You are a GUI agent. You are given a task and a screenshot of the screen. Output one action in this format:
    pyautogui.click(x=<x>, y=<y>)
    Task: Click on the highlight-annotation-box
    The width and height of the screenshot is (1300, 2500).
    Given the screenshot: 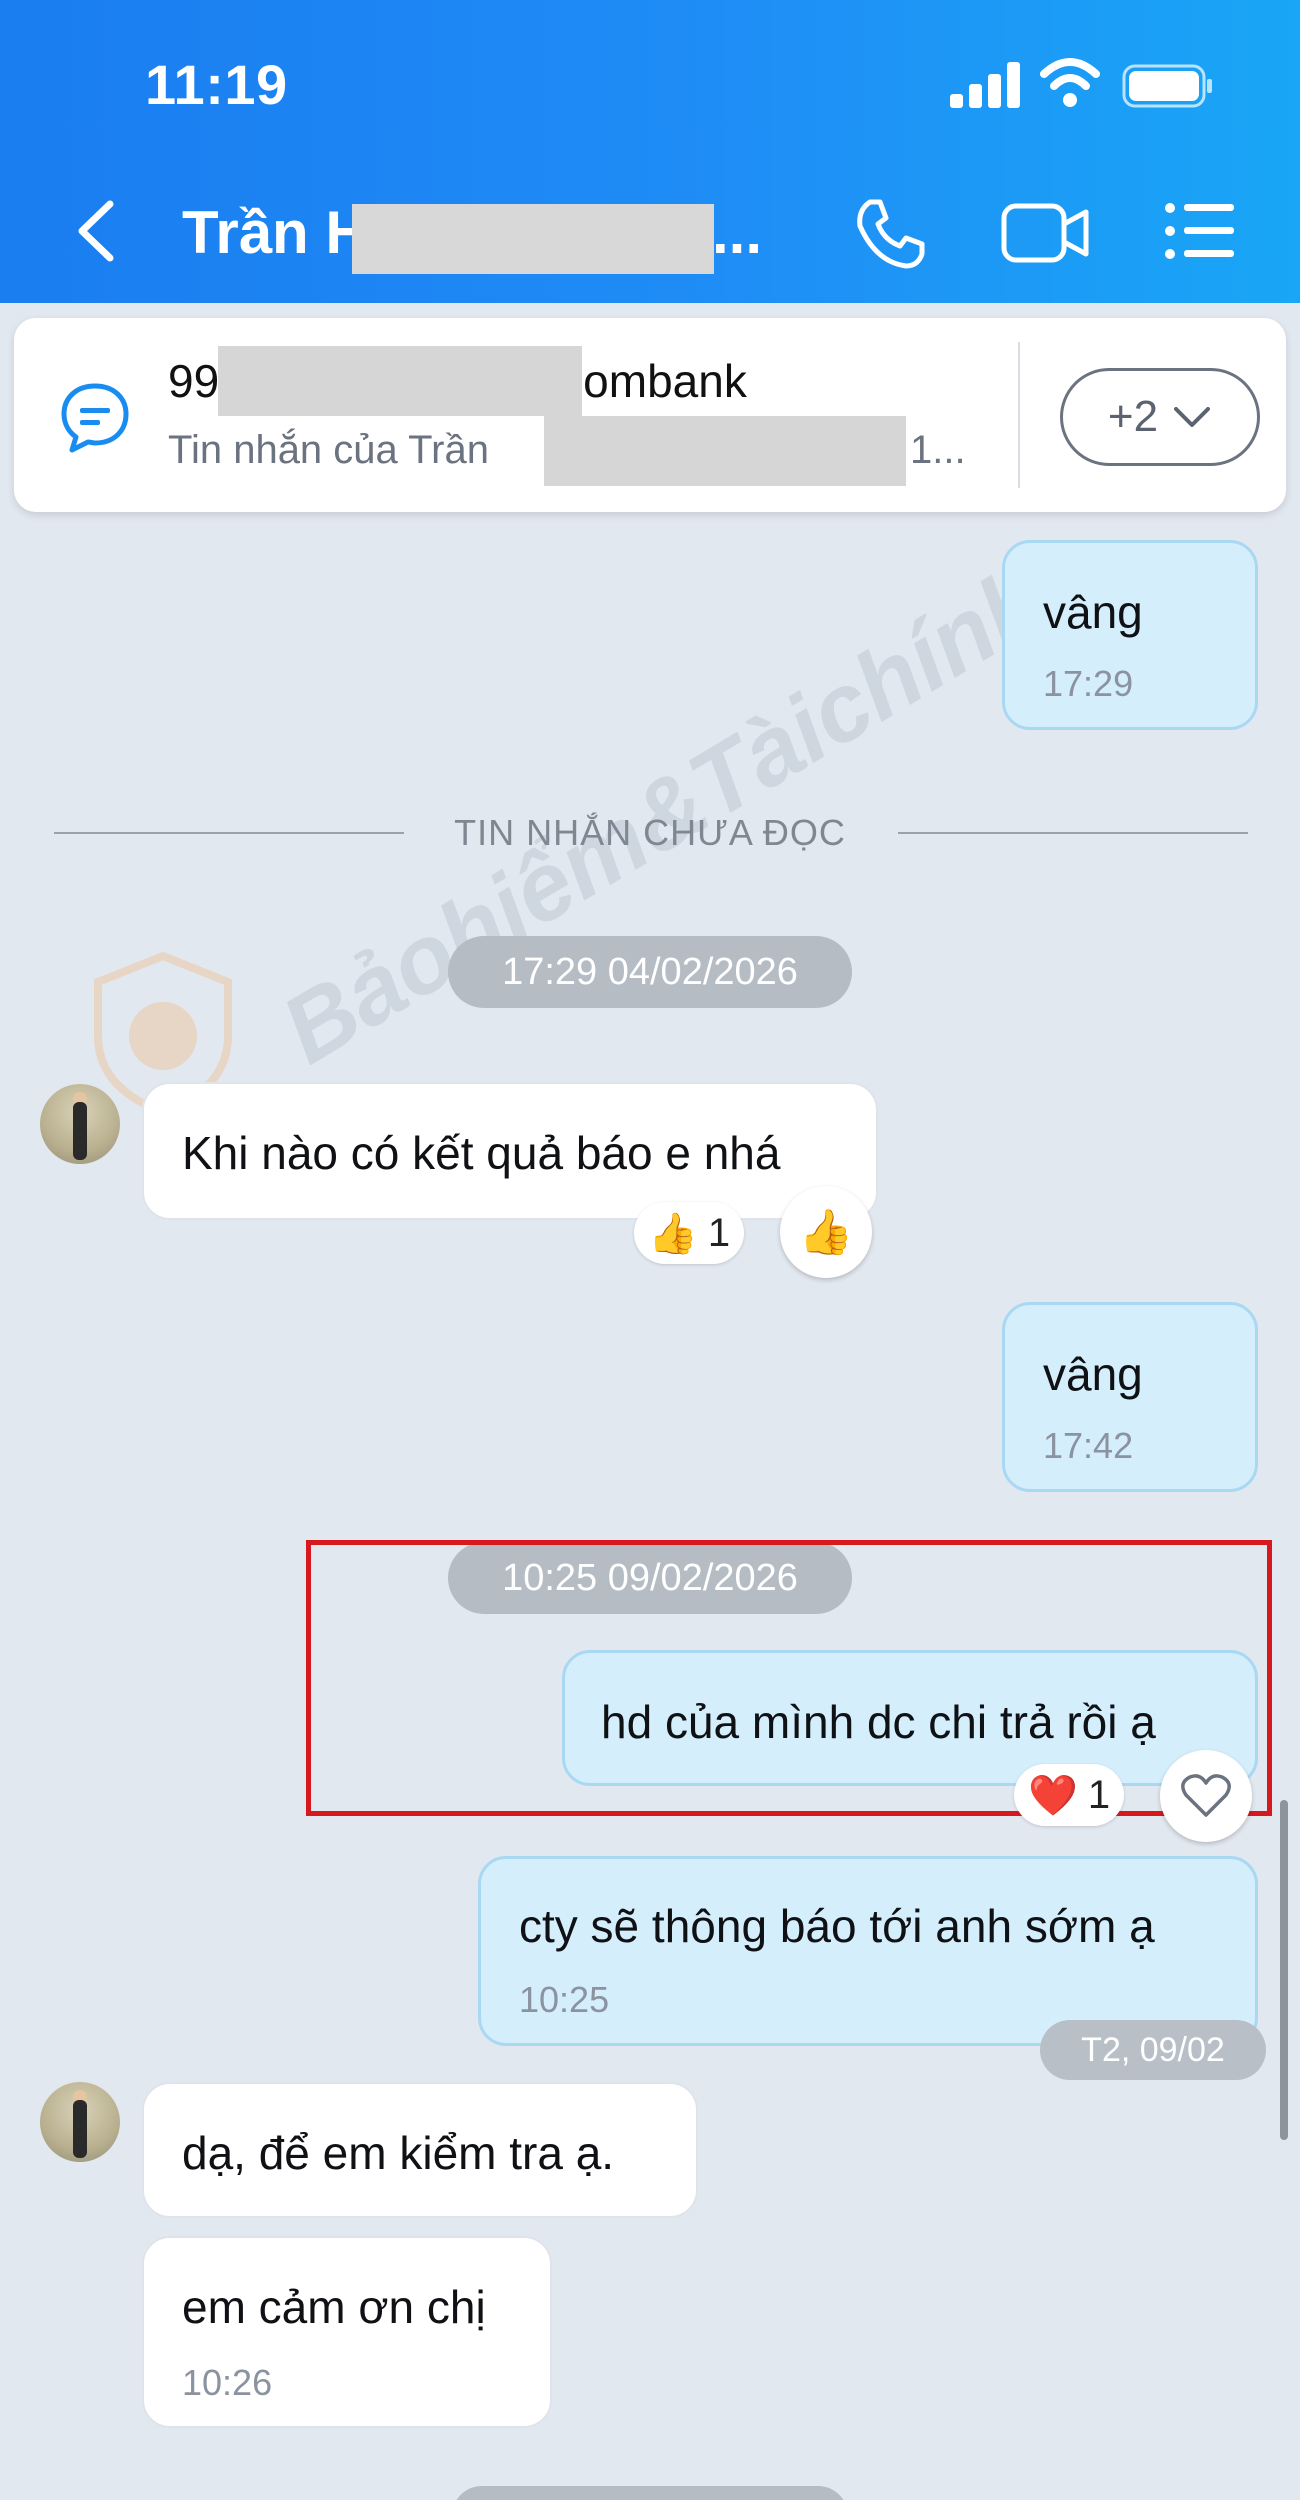 What is the action you would take?
    pyautogui.click(x=789, y=1678)
    